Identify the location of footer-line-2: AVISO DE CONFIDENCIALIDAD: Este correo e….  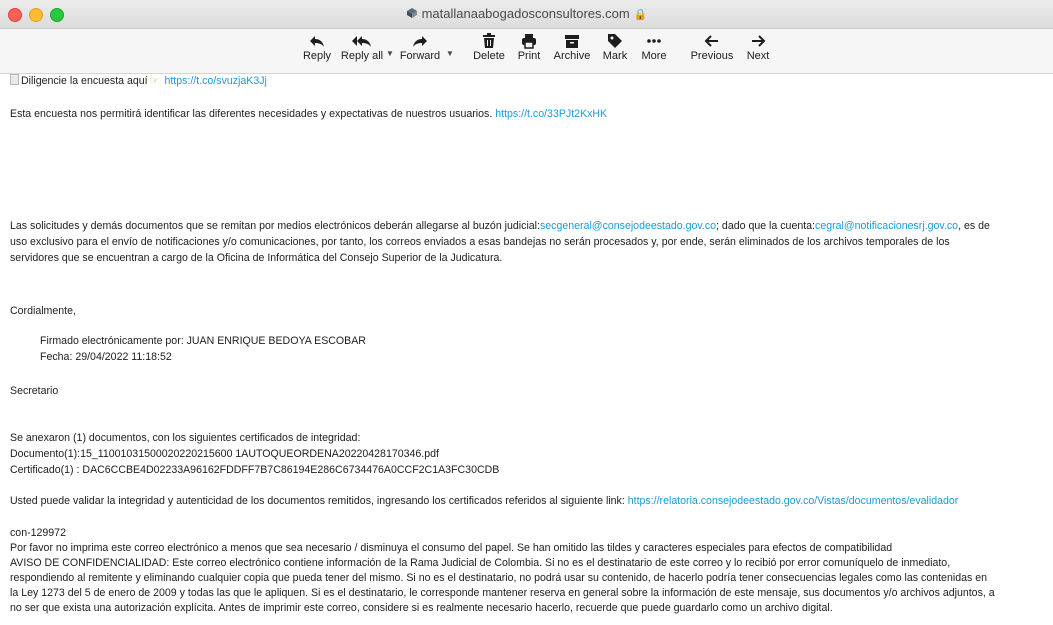
(480, 563).